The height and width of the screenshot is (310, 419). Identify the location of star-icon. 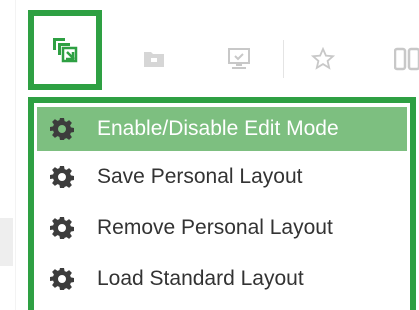
(323, 59).